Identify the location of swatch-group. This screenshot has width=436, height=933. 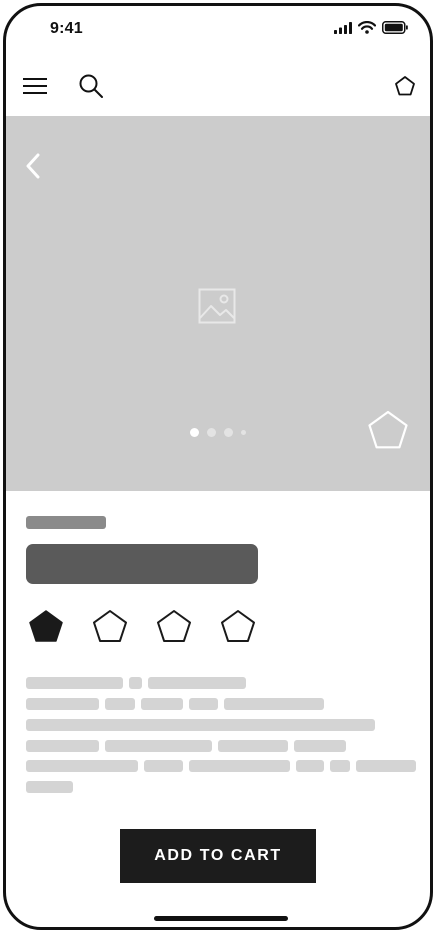
(146, 626).